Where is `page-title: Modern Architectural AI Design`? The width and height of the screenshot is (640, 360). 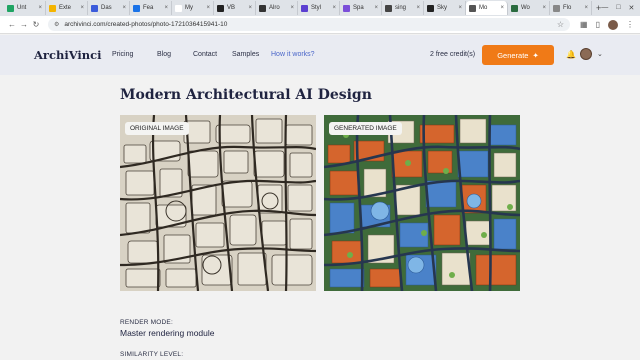 page-title: Modern Architectural AI Design is located at coordinates (246, 95).